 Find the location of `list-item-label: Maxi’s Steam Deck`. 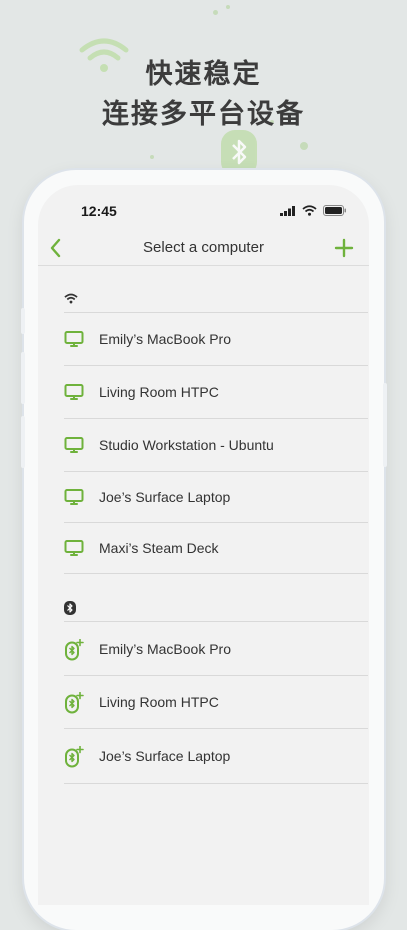

list-item-label: Maxi’s Steam Deck is located at coordinates (159, 548).